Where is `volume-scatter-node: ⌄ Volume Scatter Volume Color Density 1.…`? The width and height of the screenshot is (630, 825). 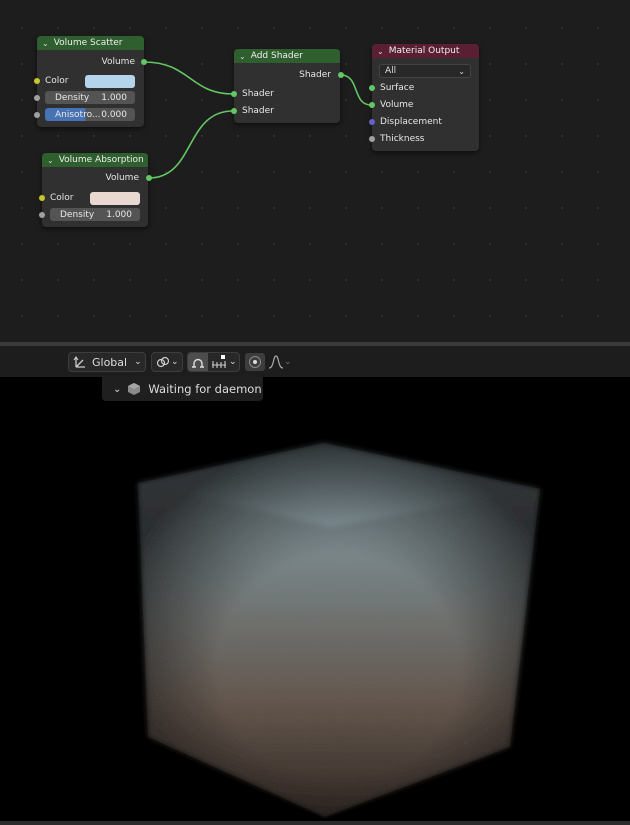 volume-scatter-node: ⌄ Volume Scatter Volume Color Density 1.… is located at coordinates (90, 81).